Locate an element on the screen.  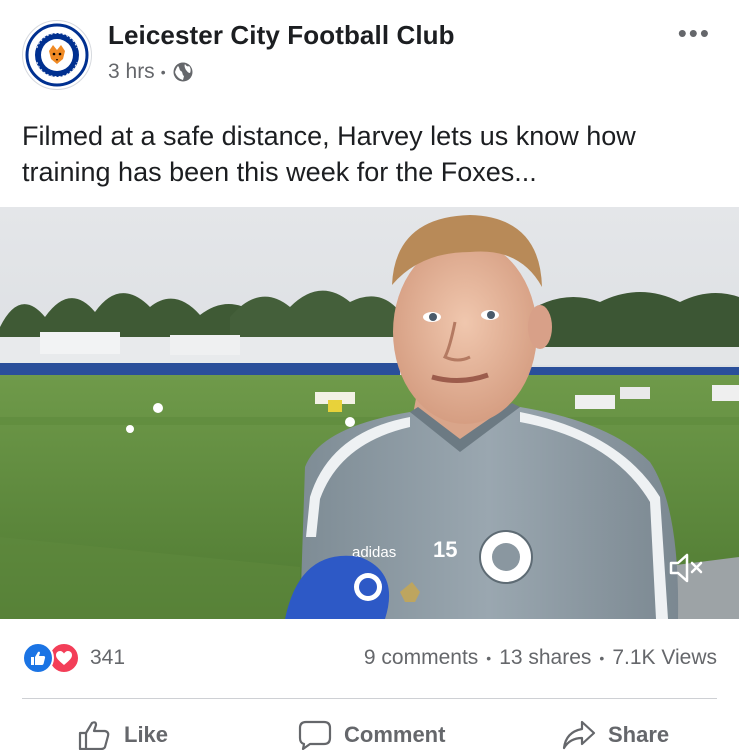
post-meta: 3 hrs • is located at coordinates (151, 72).